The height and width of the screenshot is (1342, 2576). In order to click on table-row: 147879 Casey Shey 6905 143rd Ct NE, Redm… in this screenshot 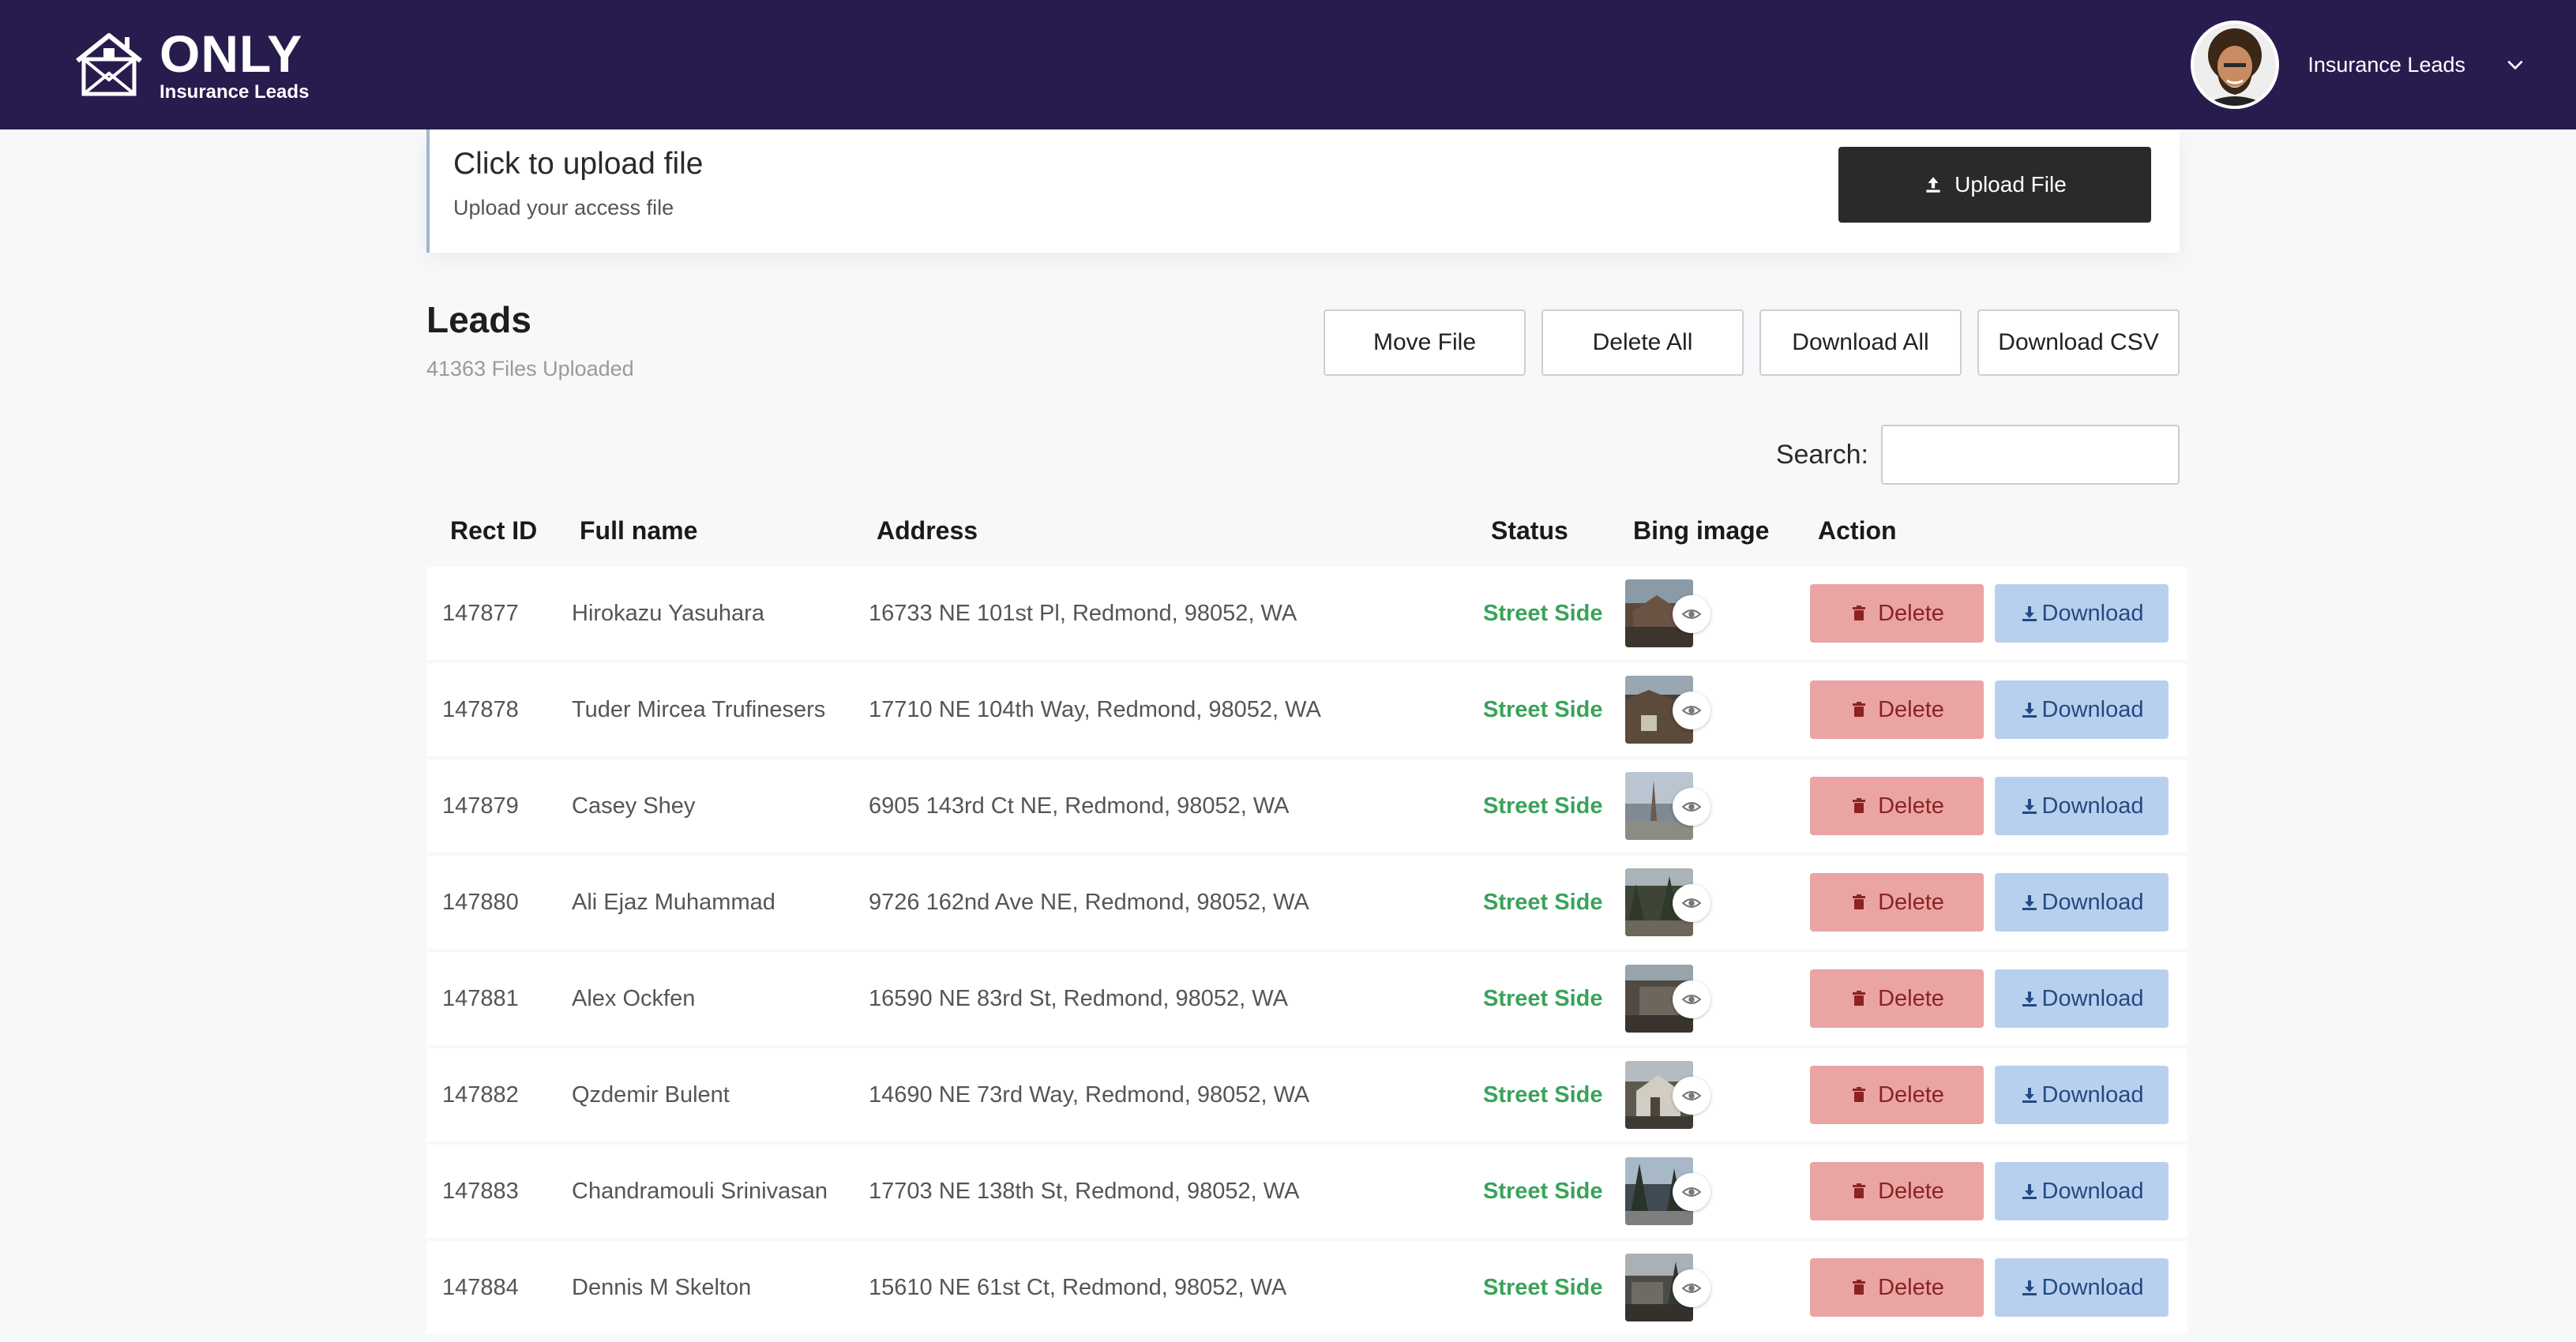, I will do `click(1306, 806)`.